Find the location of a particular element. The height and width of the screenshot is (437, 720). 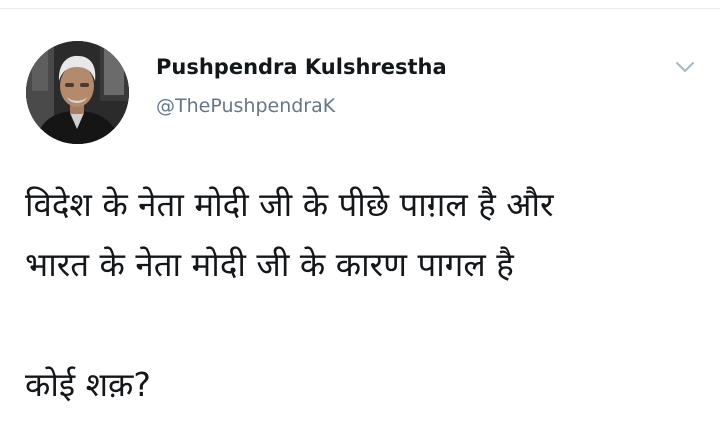

author-display-name: Pushpendra Kulshrestha is located at coordinates (301, 67).